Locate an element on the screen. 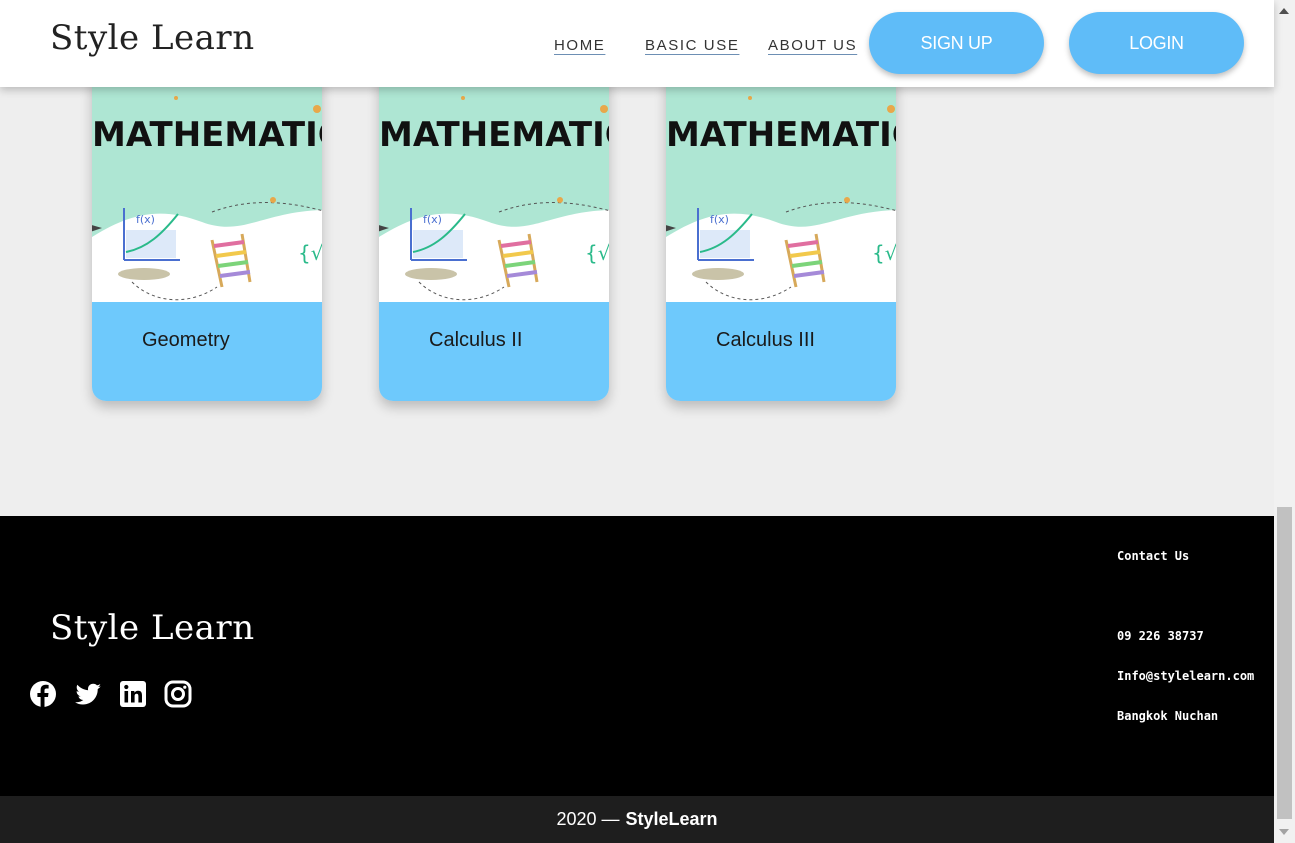  copyright-brand: StyleLearn is located at coordinates (671, 819).